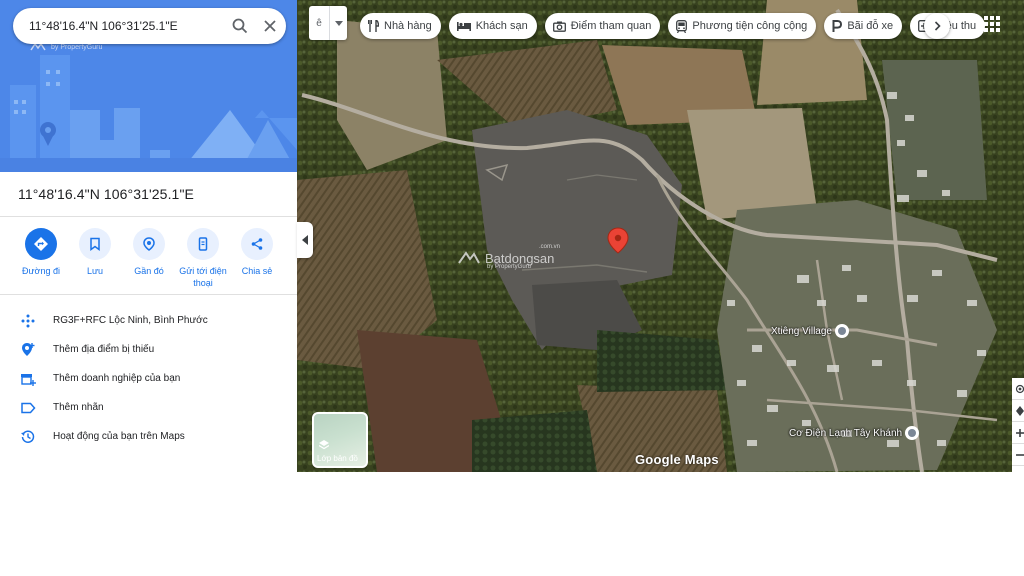 The height and width of the screenshot is (576, 1024). I want to click on info-text: Thêm nhãn, so click(78, 407).